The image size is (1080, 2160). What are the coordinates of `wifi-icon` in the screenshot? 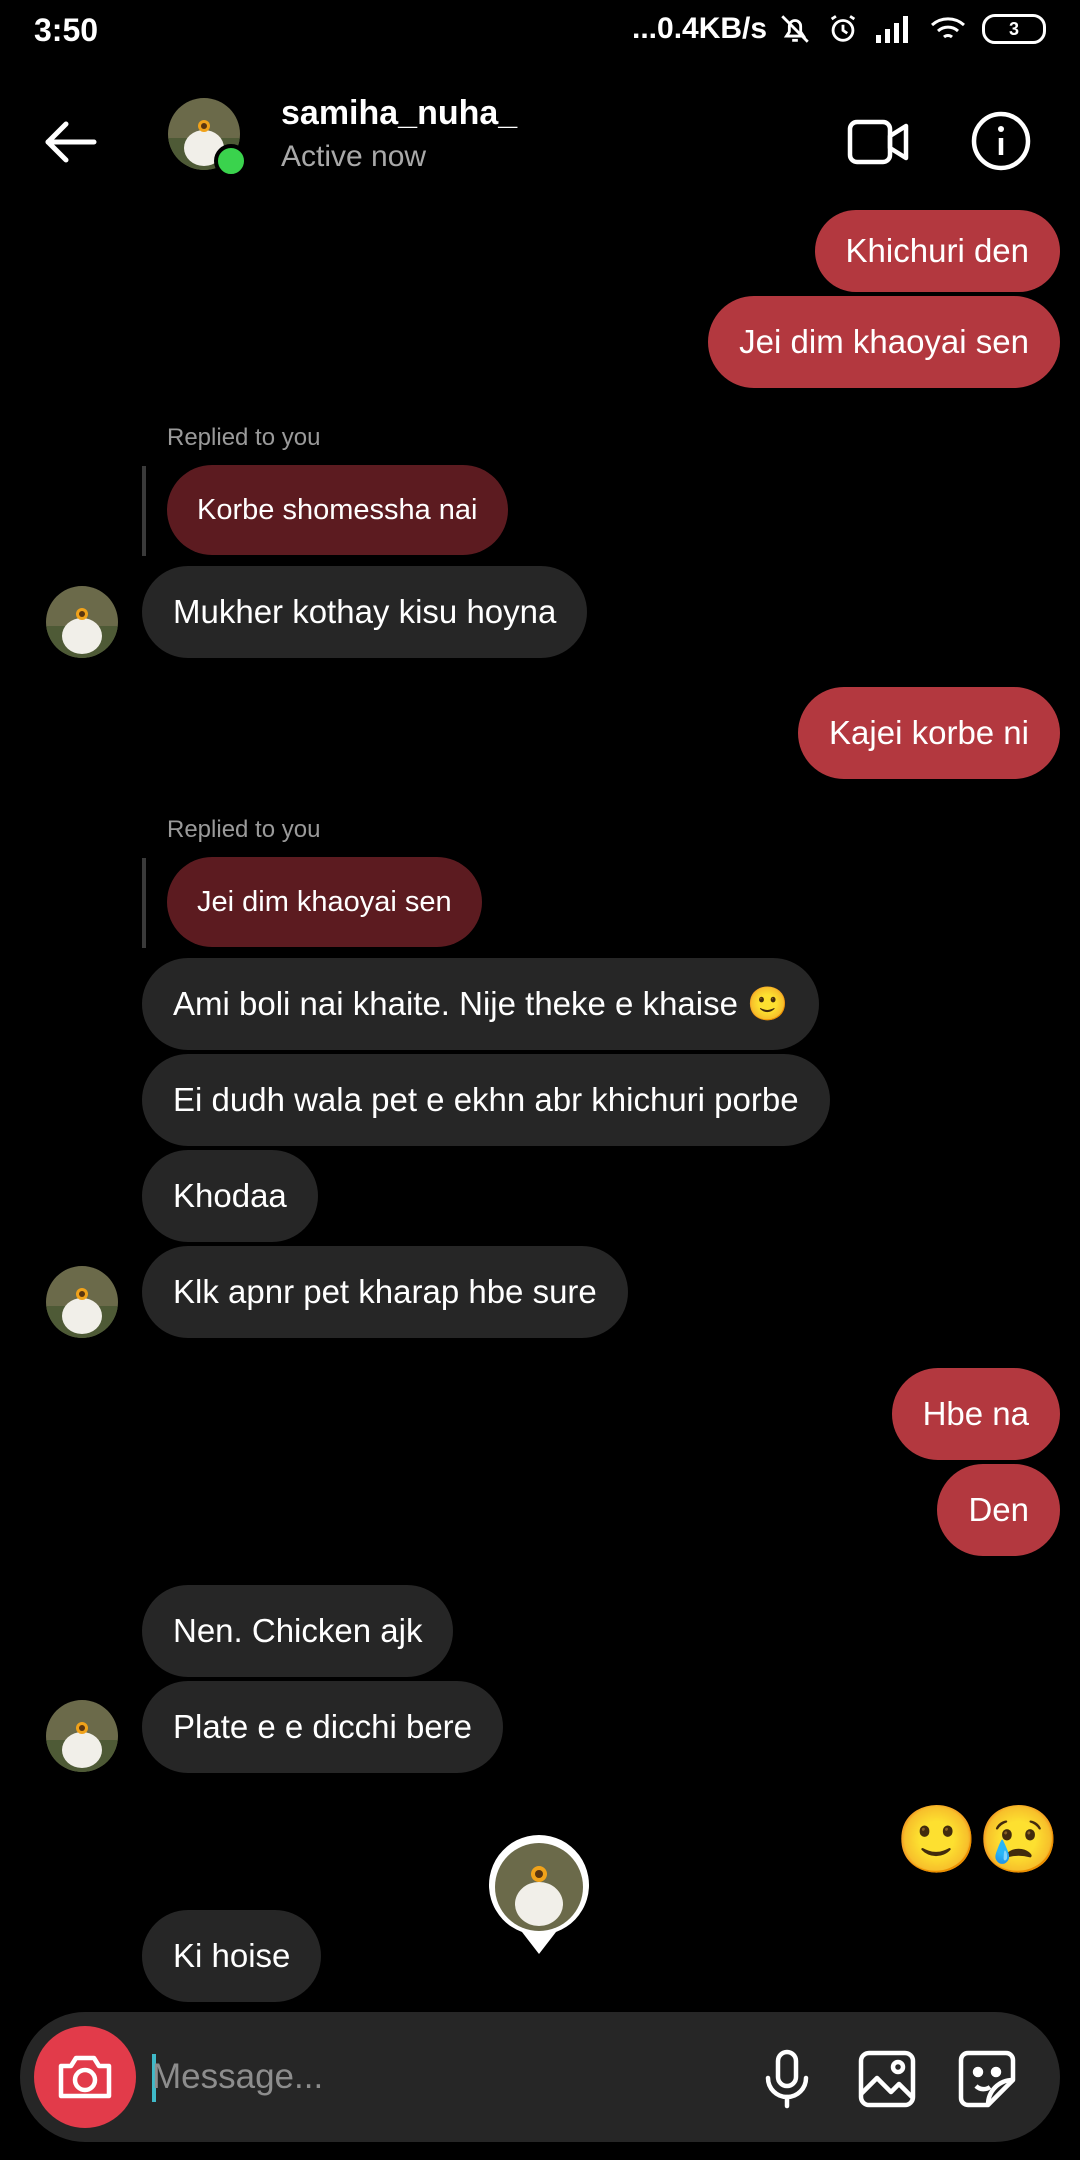 It's located at (948, 28).